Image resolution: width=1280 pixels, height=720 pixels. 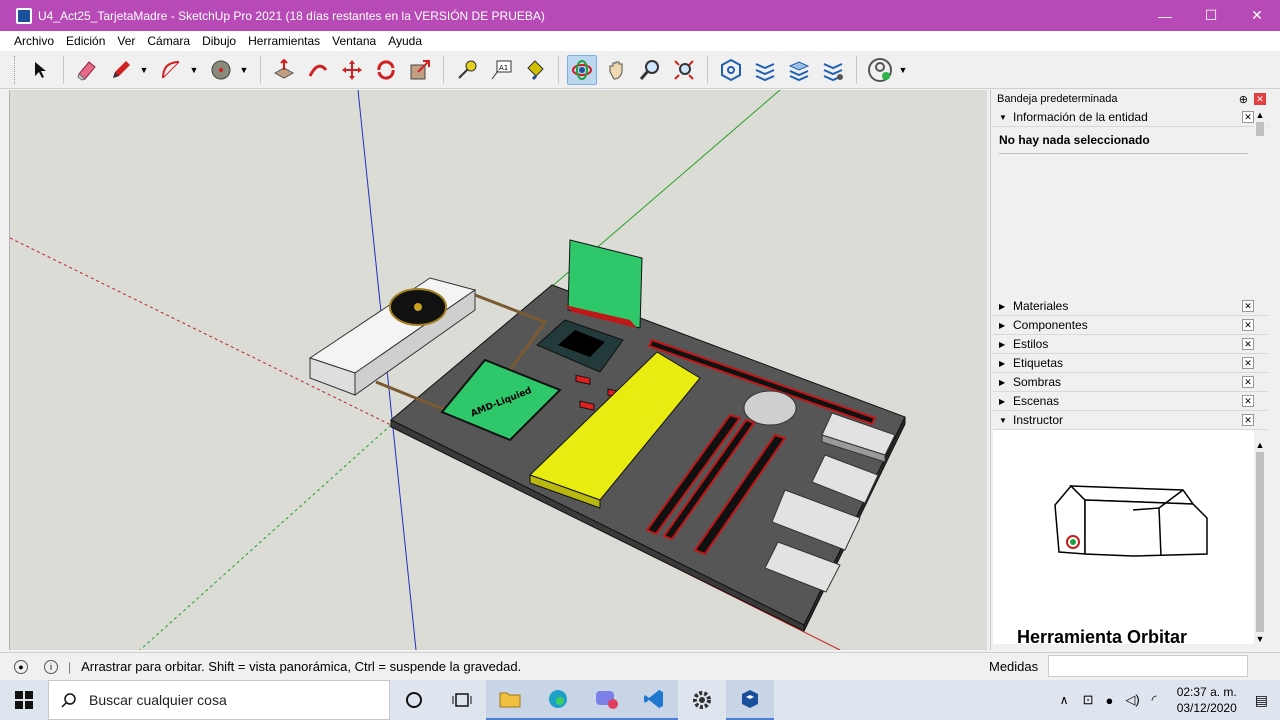 I want to click on show-hidden-icons-icon: ∧, so click(x=1064, y=700).